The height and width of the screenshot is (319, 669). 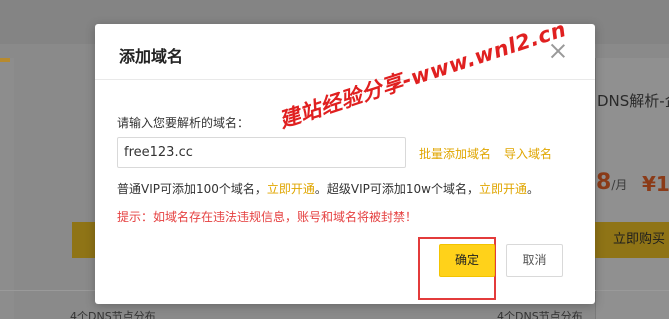 I want to click on background-price: 8/月, so click(x=611, y=182).